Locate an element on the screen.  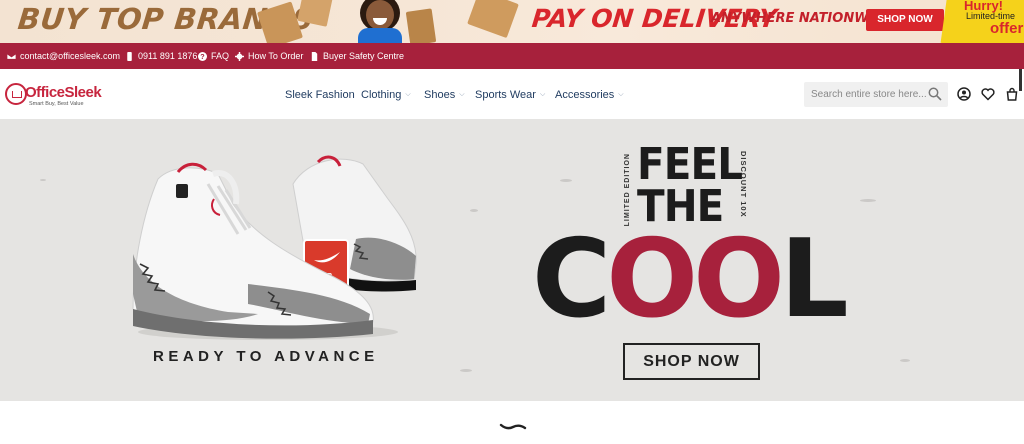
shopping-bag-icon is located at coordinates (1012, 94).